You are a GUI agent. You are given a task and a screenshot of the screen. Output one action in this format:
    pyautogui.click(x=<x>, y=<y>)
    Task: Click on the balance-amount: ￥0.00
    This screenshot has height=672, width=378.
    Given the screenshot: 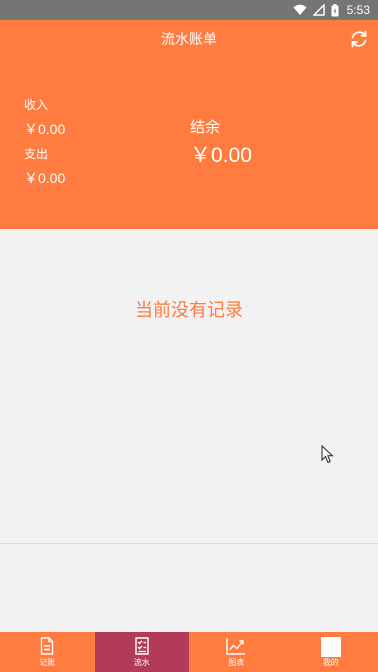 What is the action you would take?
    pyautogui.click(x=221, y=155)
    